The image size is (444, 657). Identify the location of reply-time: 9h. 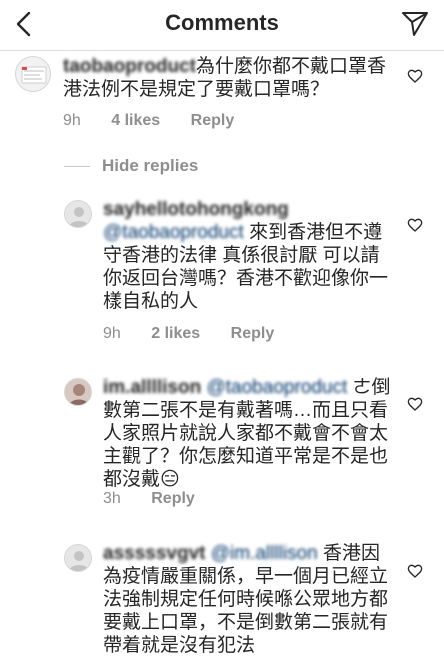
(112, 333).